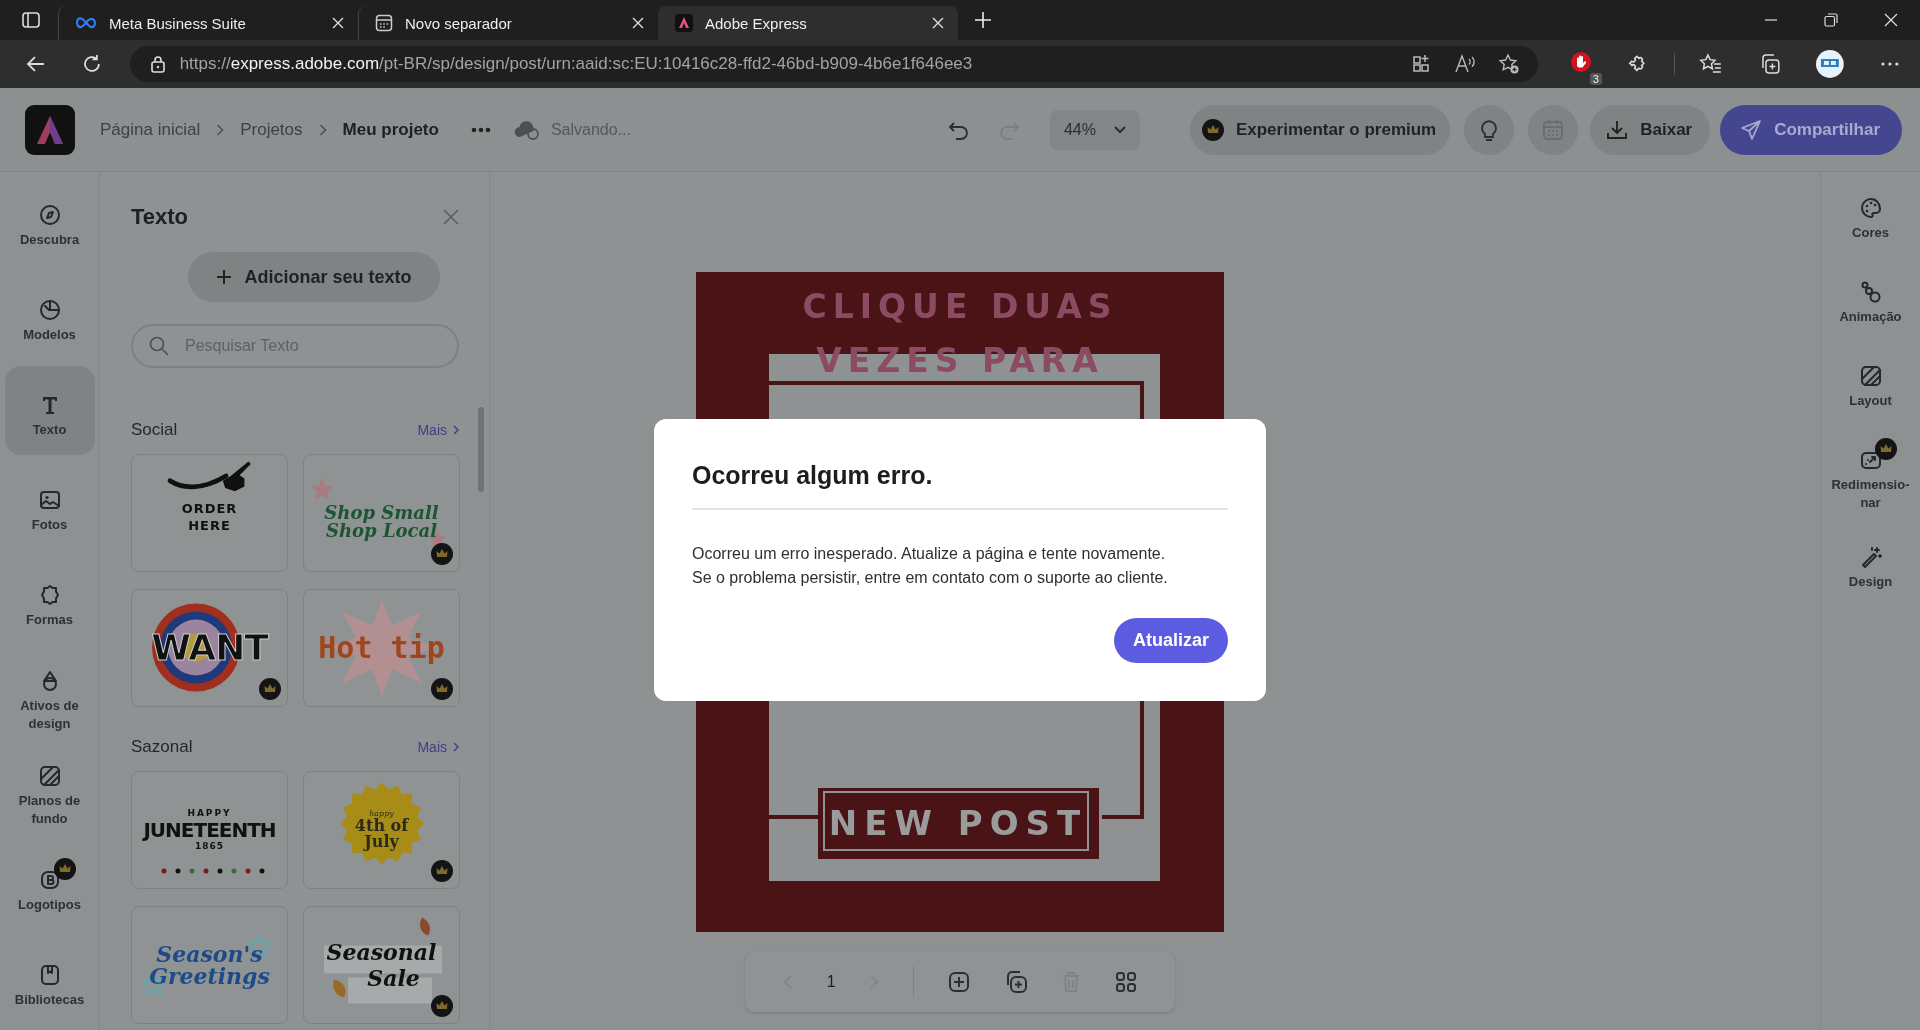 The height and width of the screenshot is (1030, 1920). Describe the element at coordinates (1465, 64) in the screenshot. I see `read-aloud-icon` at that location.